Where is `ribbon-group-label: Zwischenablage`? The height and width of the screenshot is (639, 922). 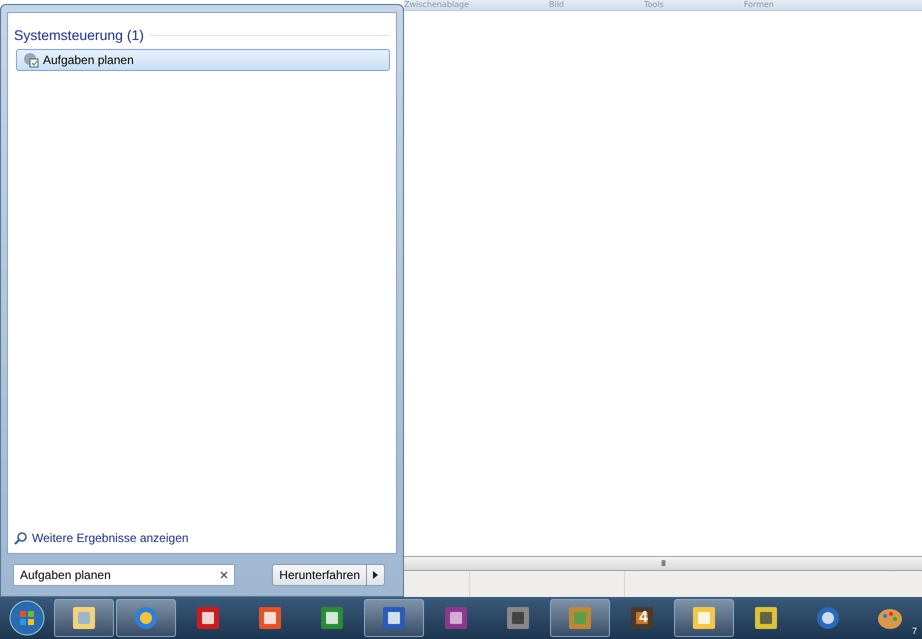
ribbon-group-label: Zwischenablage is located at coordinates (436, 5).